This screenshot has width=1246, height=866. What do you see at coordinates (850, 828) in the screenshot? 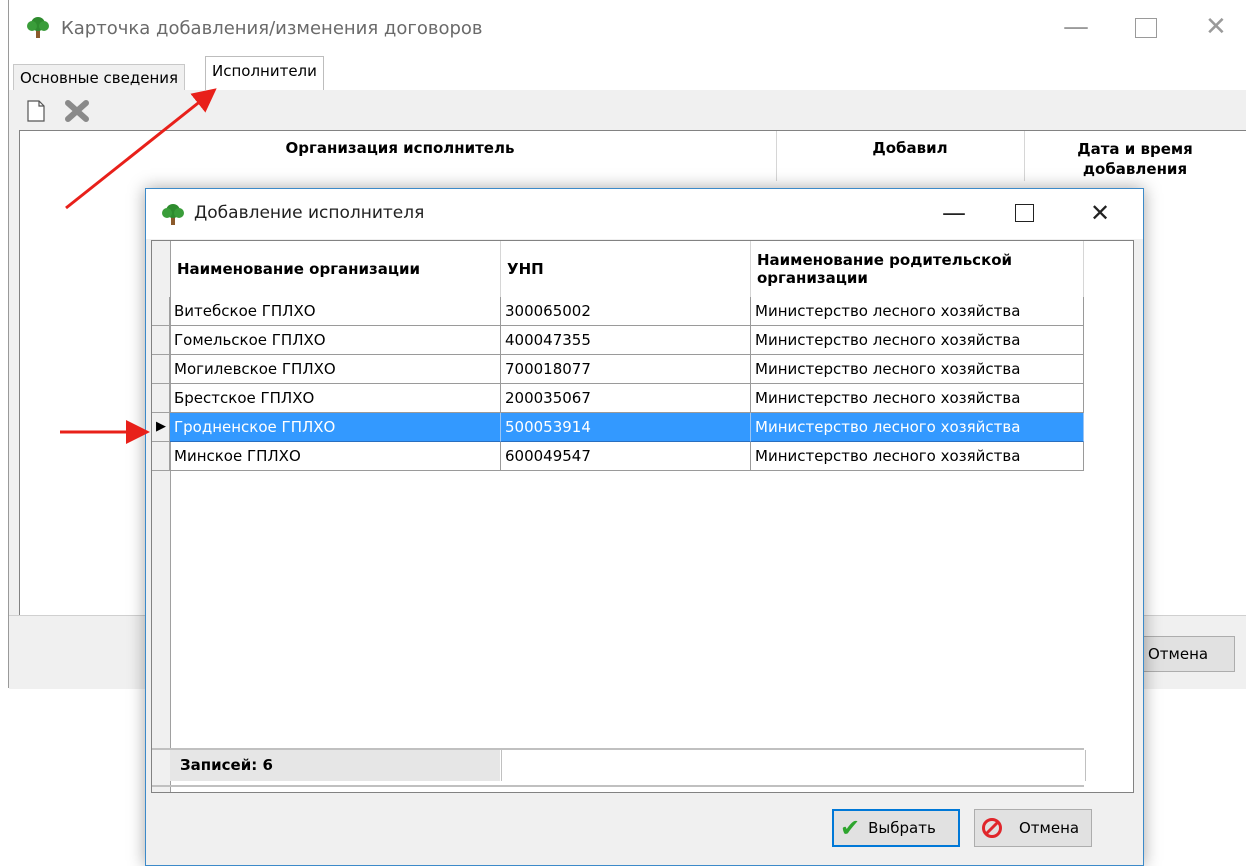
I see `checkmark-icon: ✔` at bounding box center [850, 828].